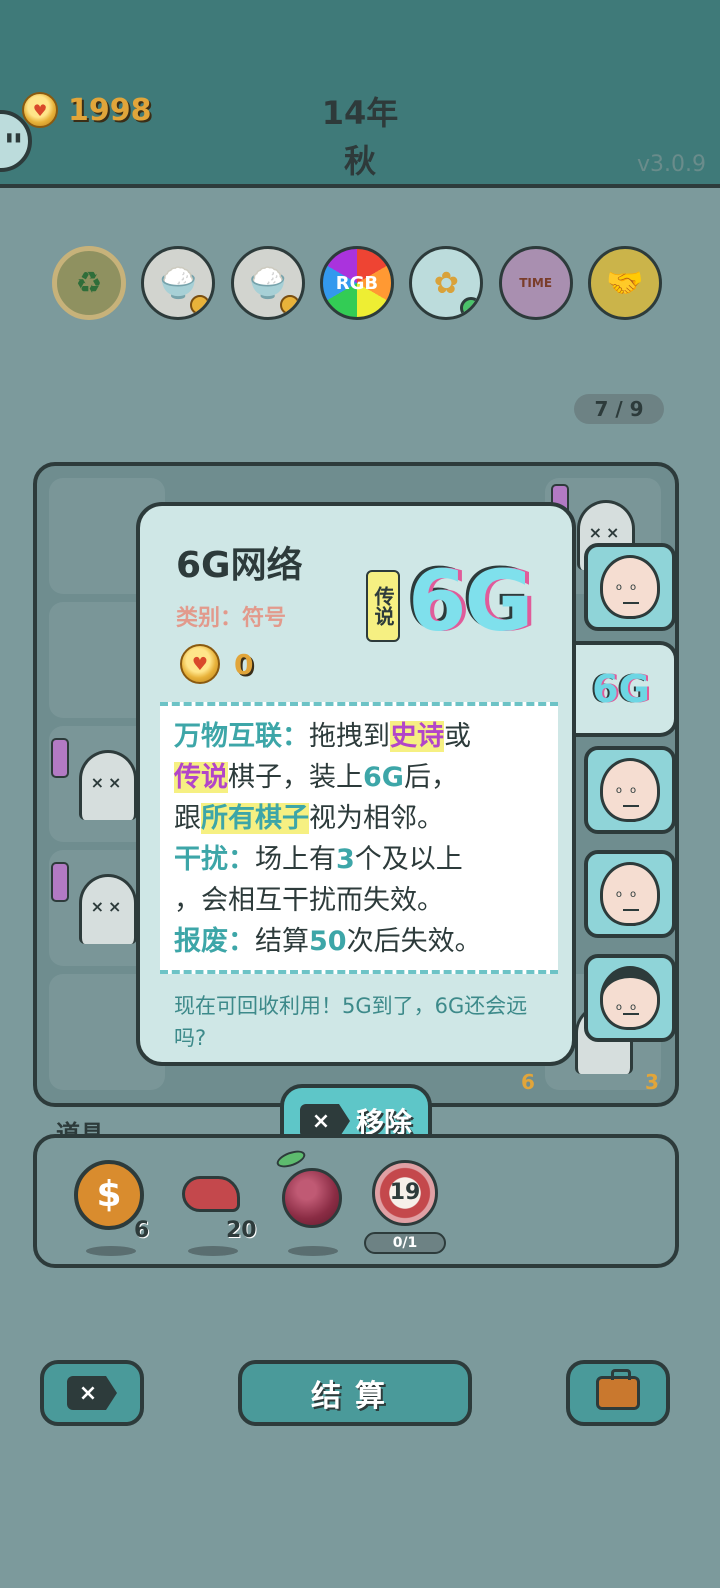  What do you see at coordinates (239, 565) in the screenshot?
I see `card-title: 6G网络` at bounding box center [239, 565].